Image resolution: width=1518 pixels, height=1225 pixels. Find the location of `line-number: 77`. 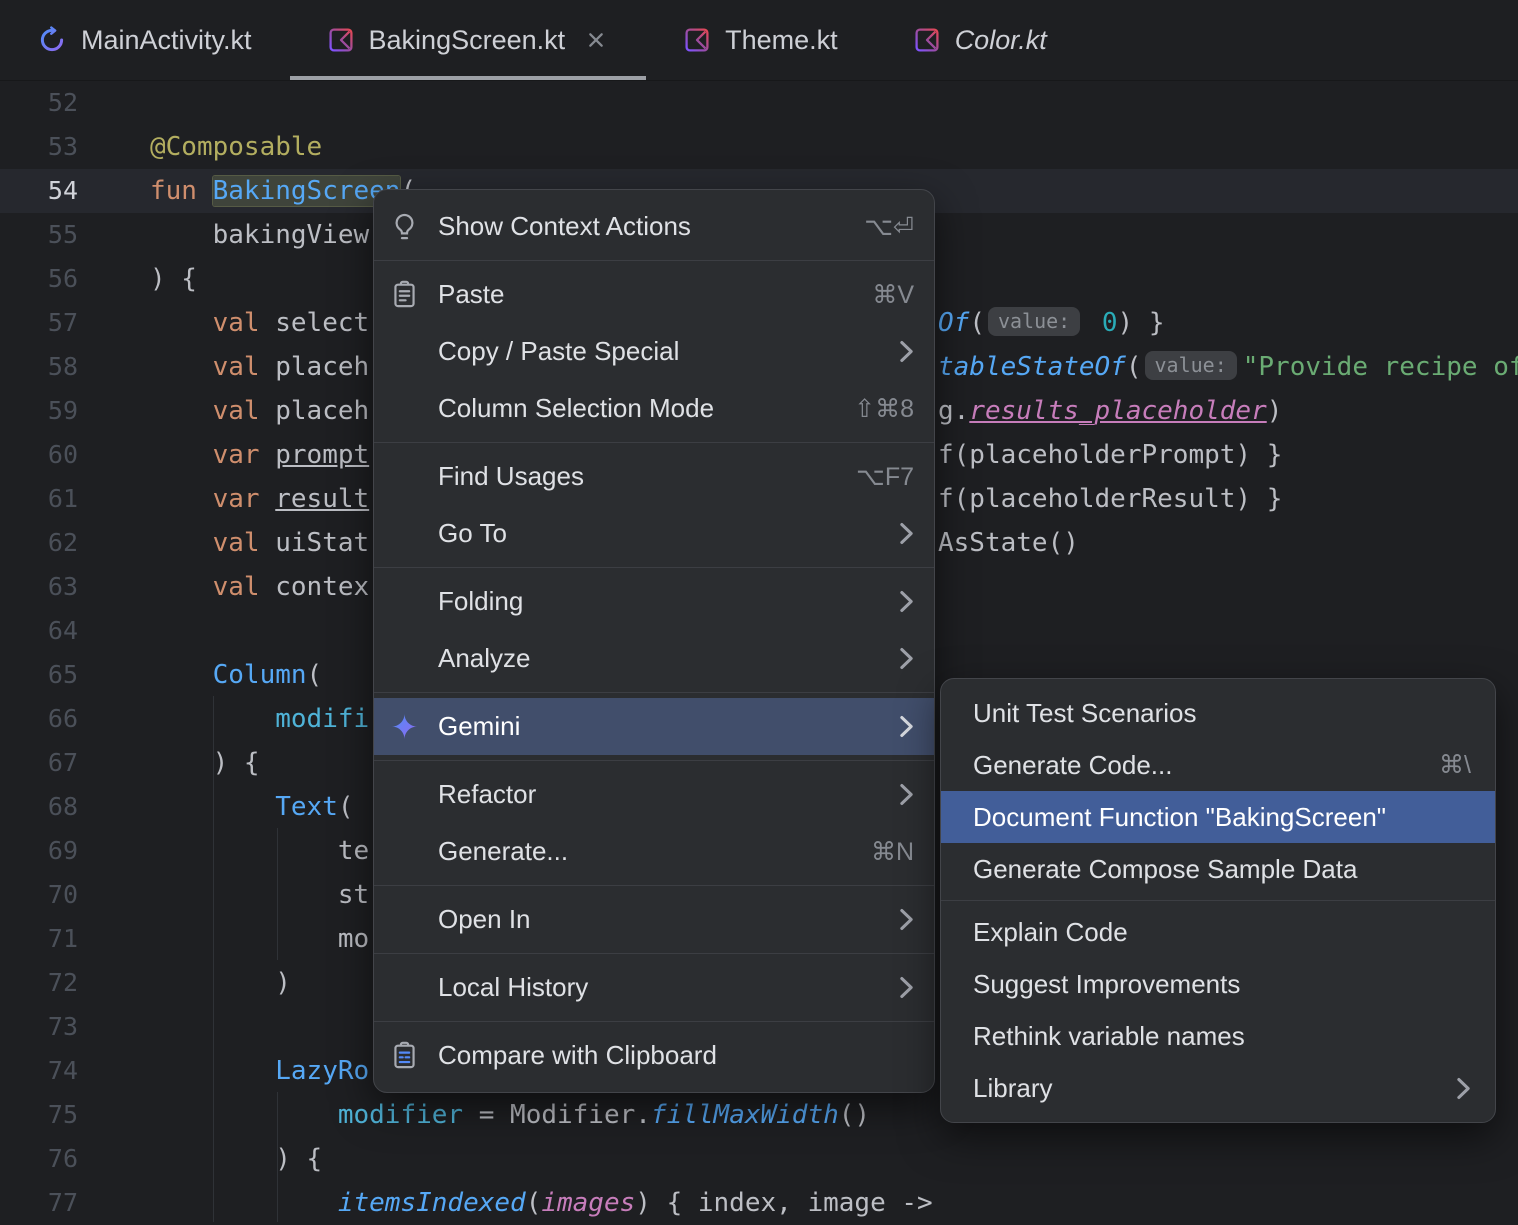

line-number: 77 is located at coordinates (39, 1203).